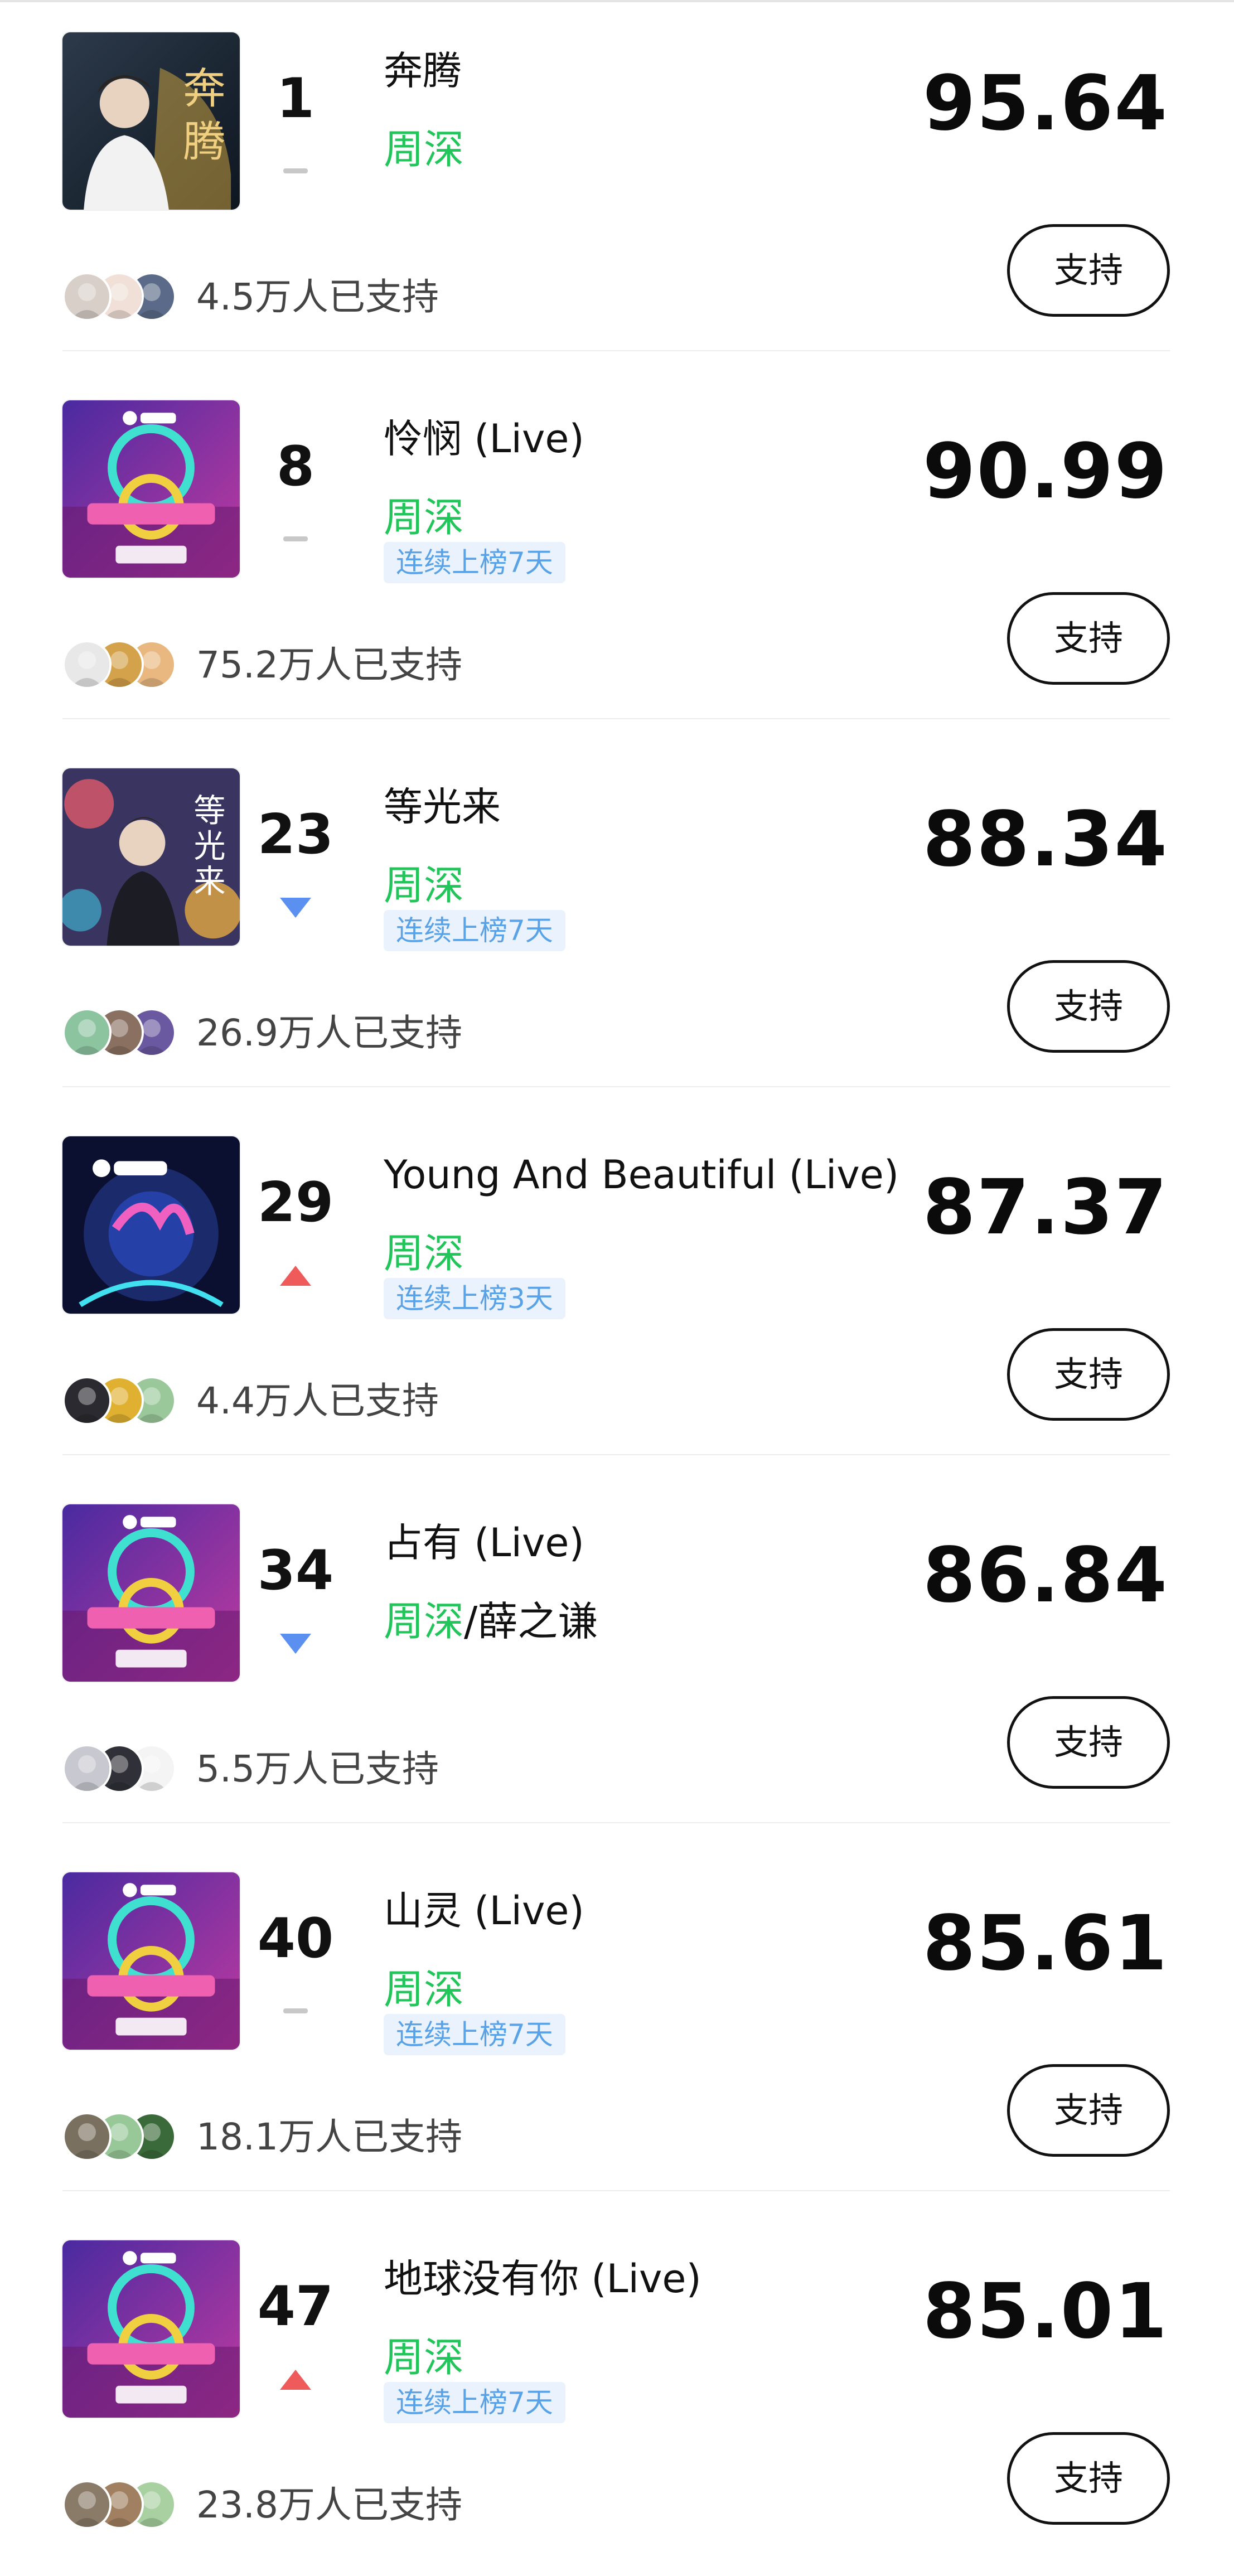 The image size is (1234, 2576). I want to click on artist-name: 周深/薛之谦, so click(491, 1621).